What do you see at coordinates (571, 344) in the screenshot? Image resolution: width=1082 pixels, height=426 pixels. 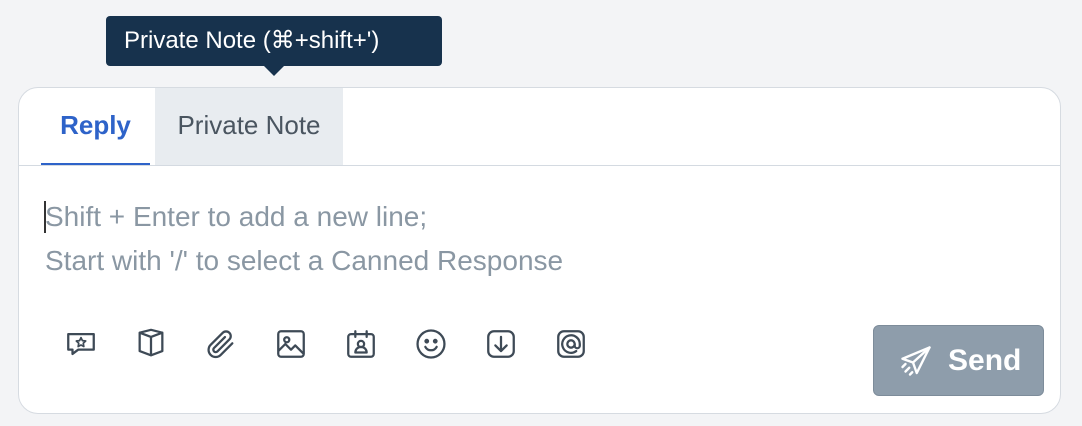 I see `at-mention-icon` at bounding box center [571, 344].